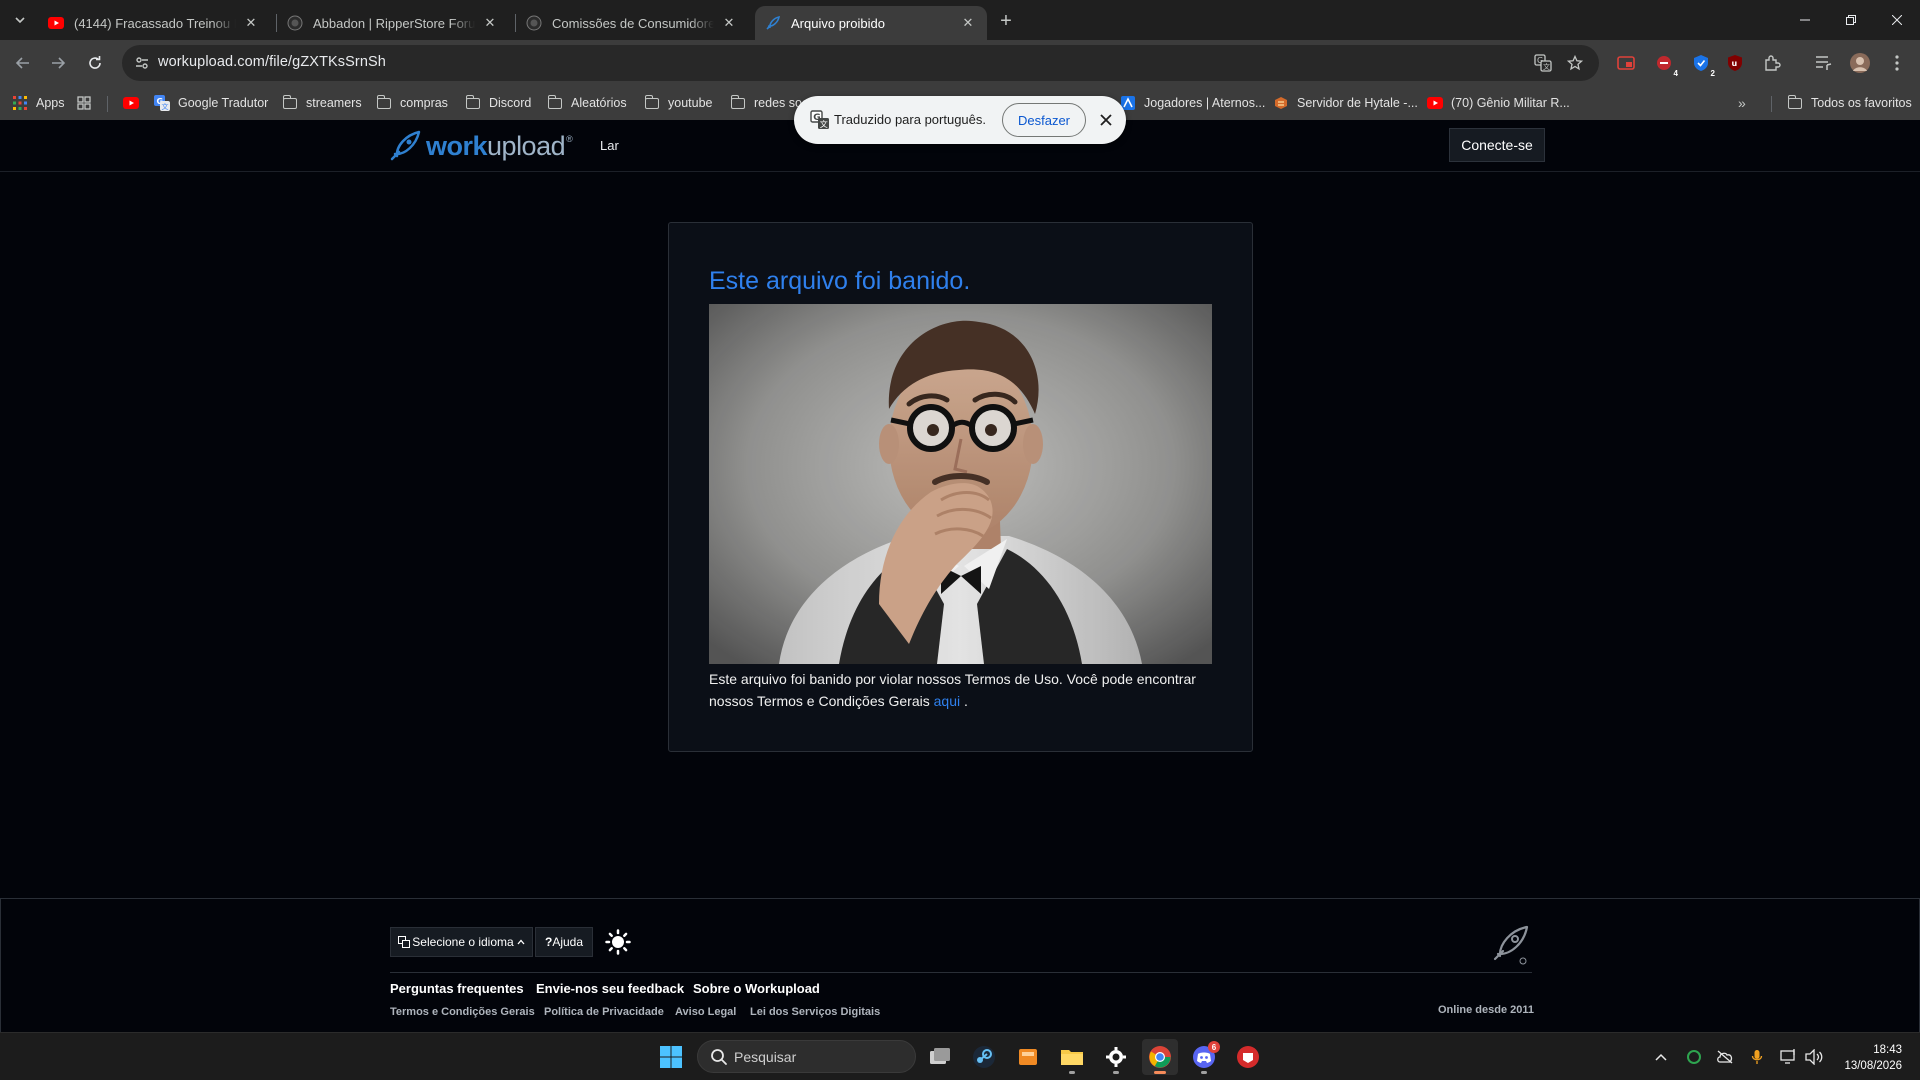 This screenshot has width=1920, height=1080. What do you see at coordinates (806, 1056) in the screenshot?
I see `taskbar-search-box: Pesquisar` at bounding box center [806, 1056].